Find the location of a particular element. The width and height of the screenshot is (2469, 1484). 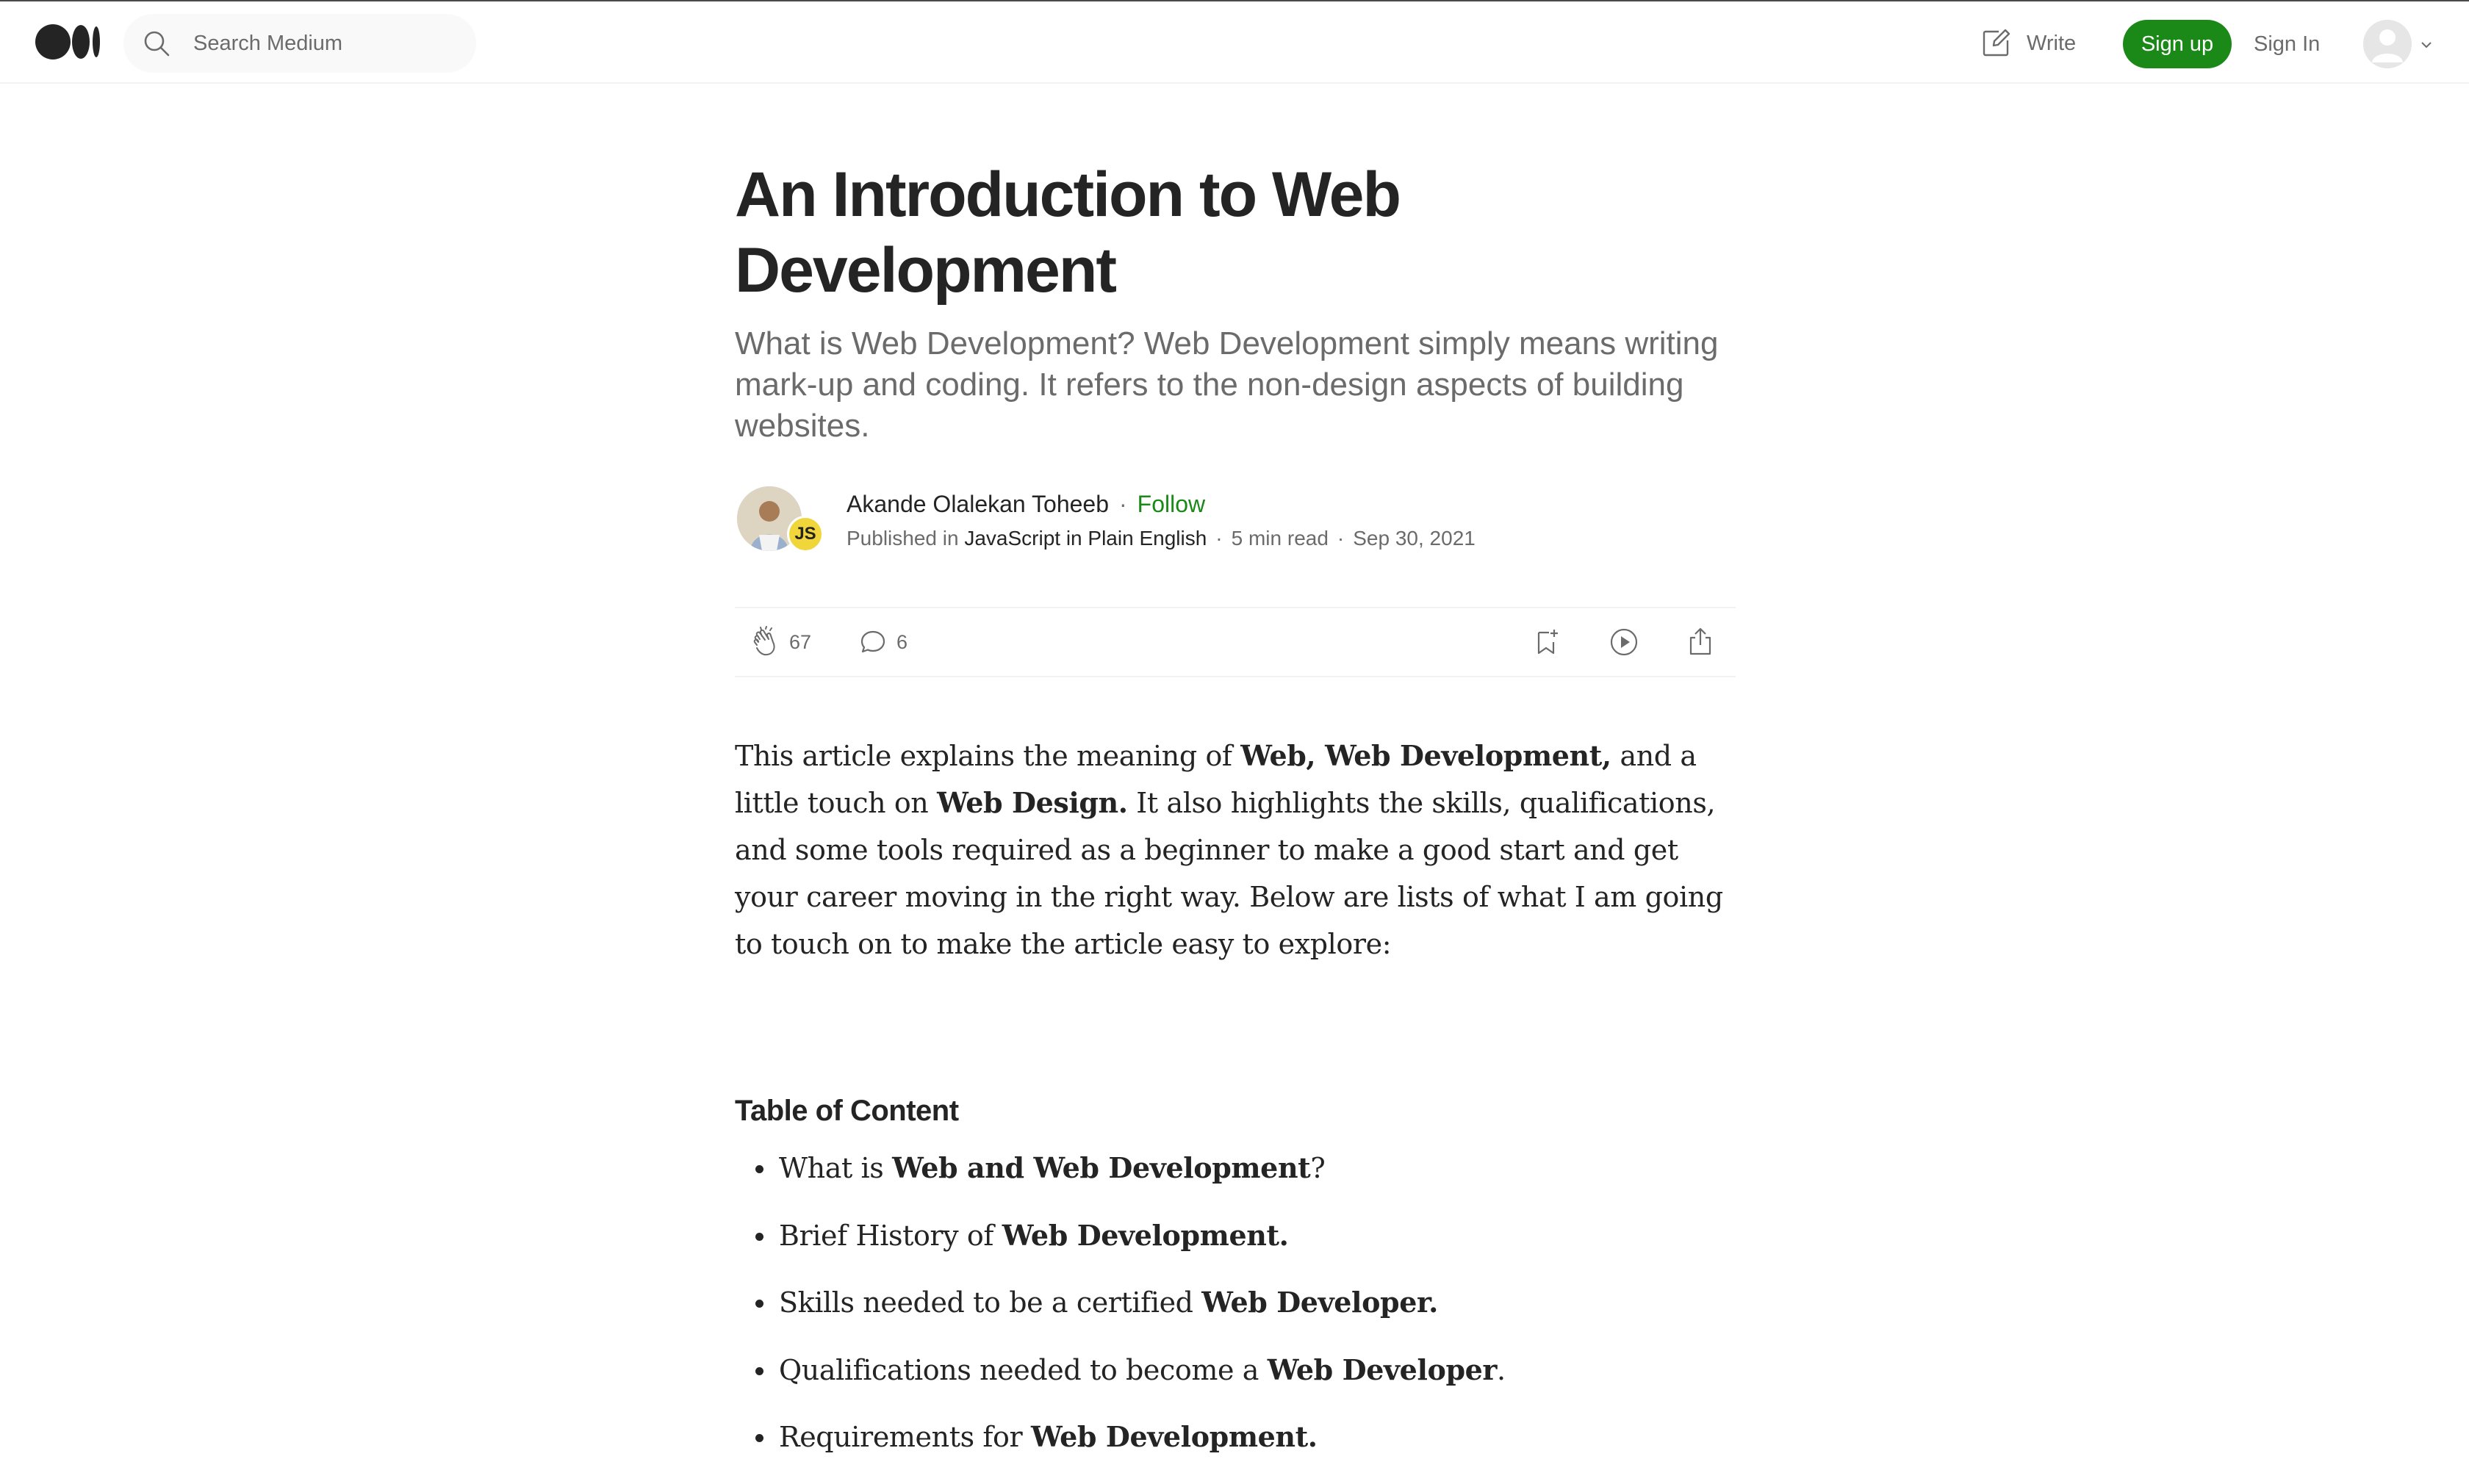

publish-date: Sep 30, 2021 is located at coordinates (1414, 538).